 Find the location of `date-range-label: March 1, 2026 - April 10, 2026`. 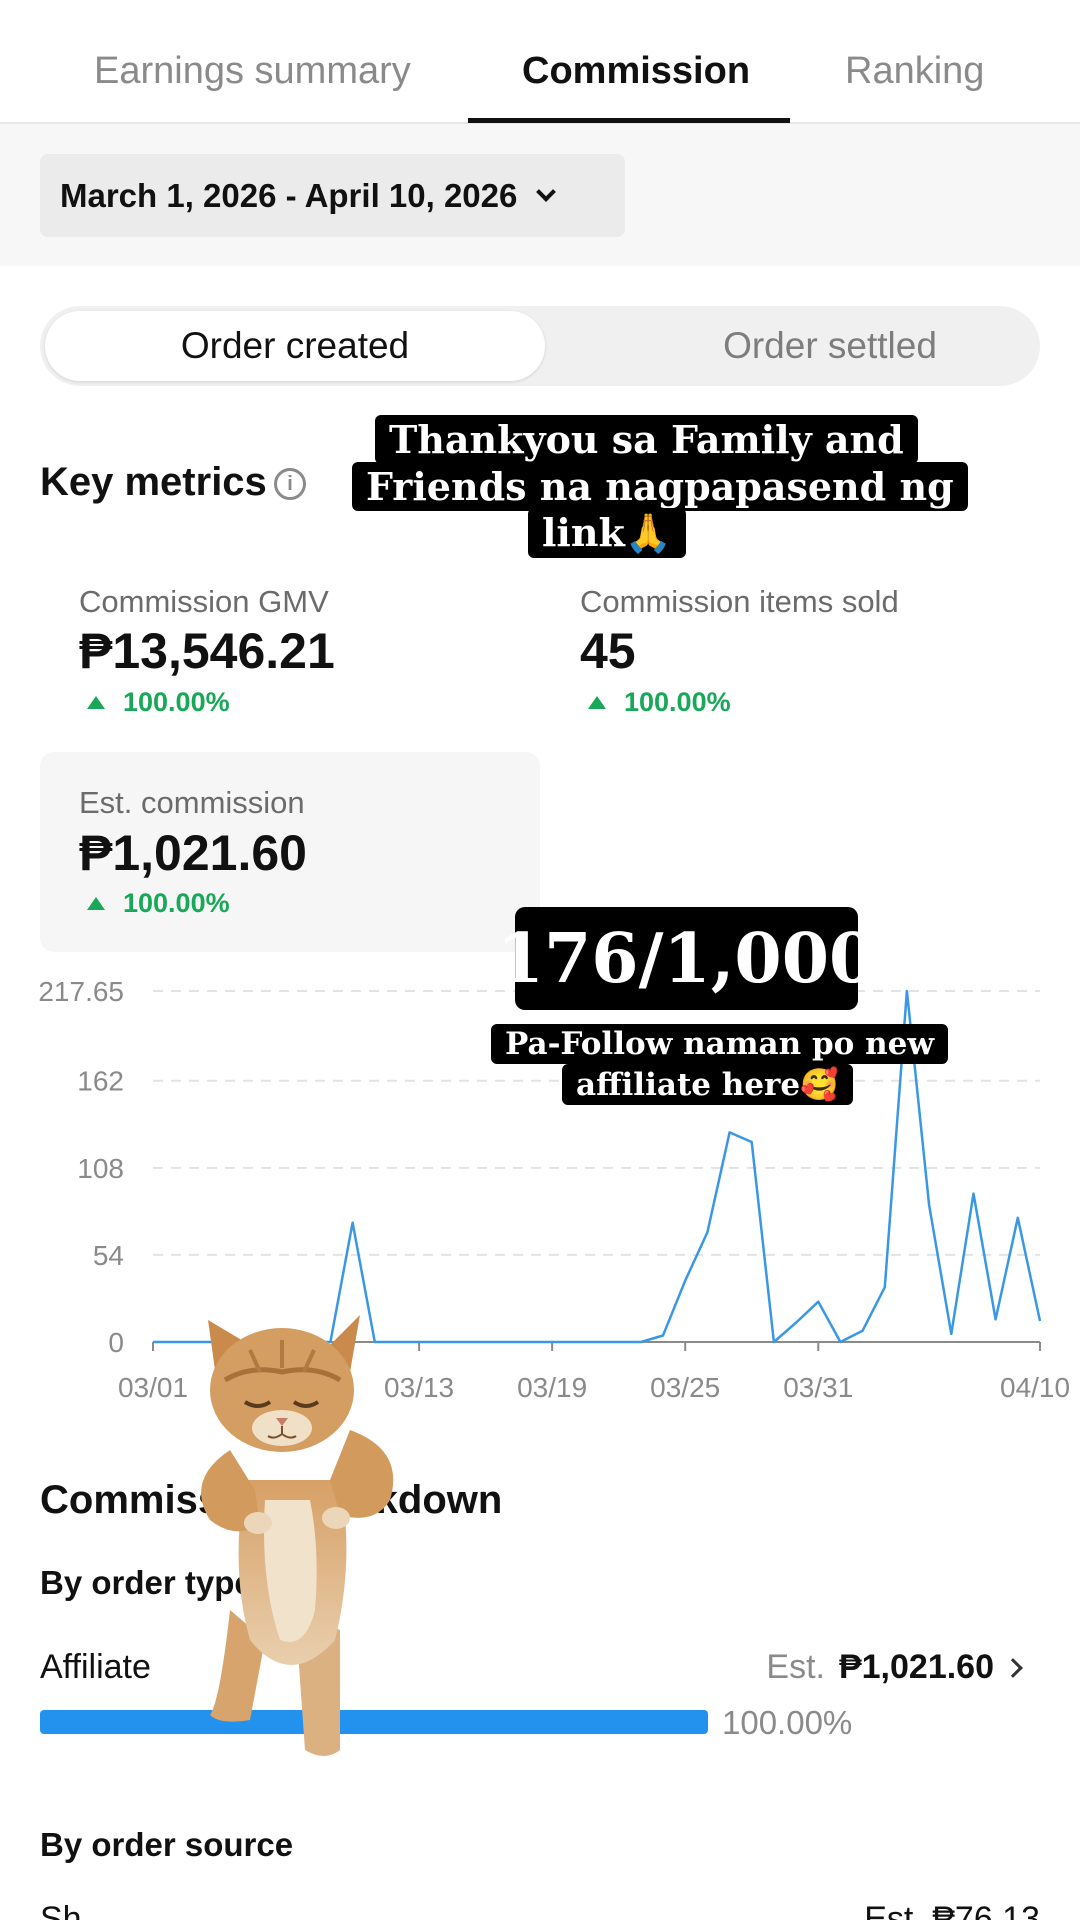

date-range-label: March 1, 2026 - April 10, 2026 is located at coordinates (289, 195).